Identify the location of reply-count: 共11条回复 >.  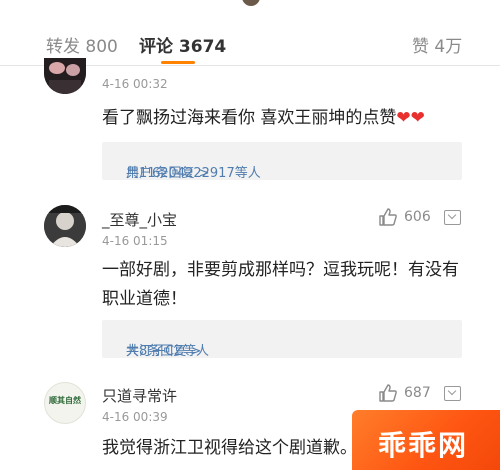
(168, 171).